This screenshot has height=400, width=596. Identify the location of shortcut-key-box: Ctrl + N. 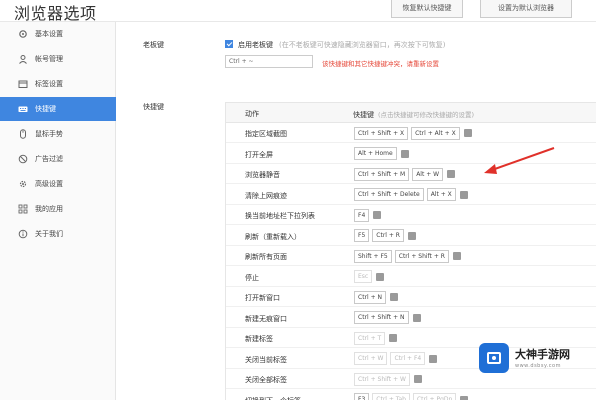
(370, 297).